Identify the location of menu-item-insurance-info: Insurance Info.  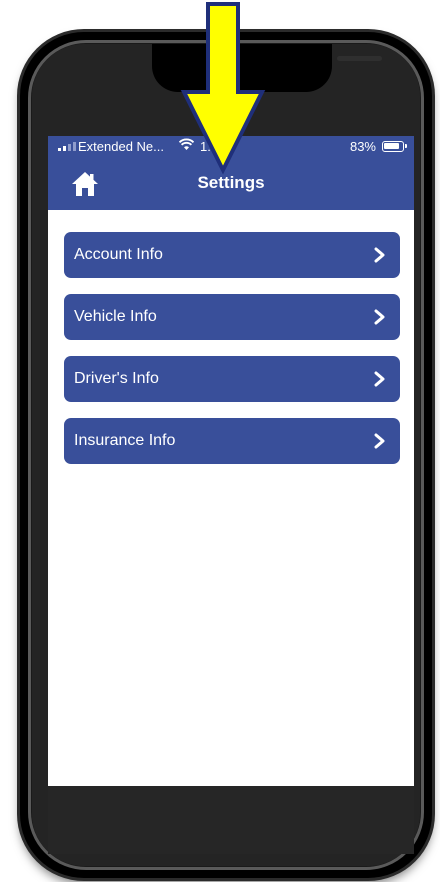
(232, 441).